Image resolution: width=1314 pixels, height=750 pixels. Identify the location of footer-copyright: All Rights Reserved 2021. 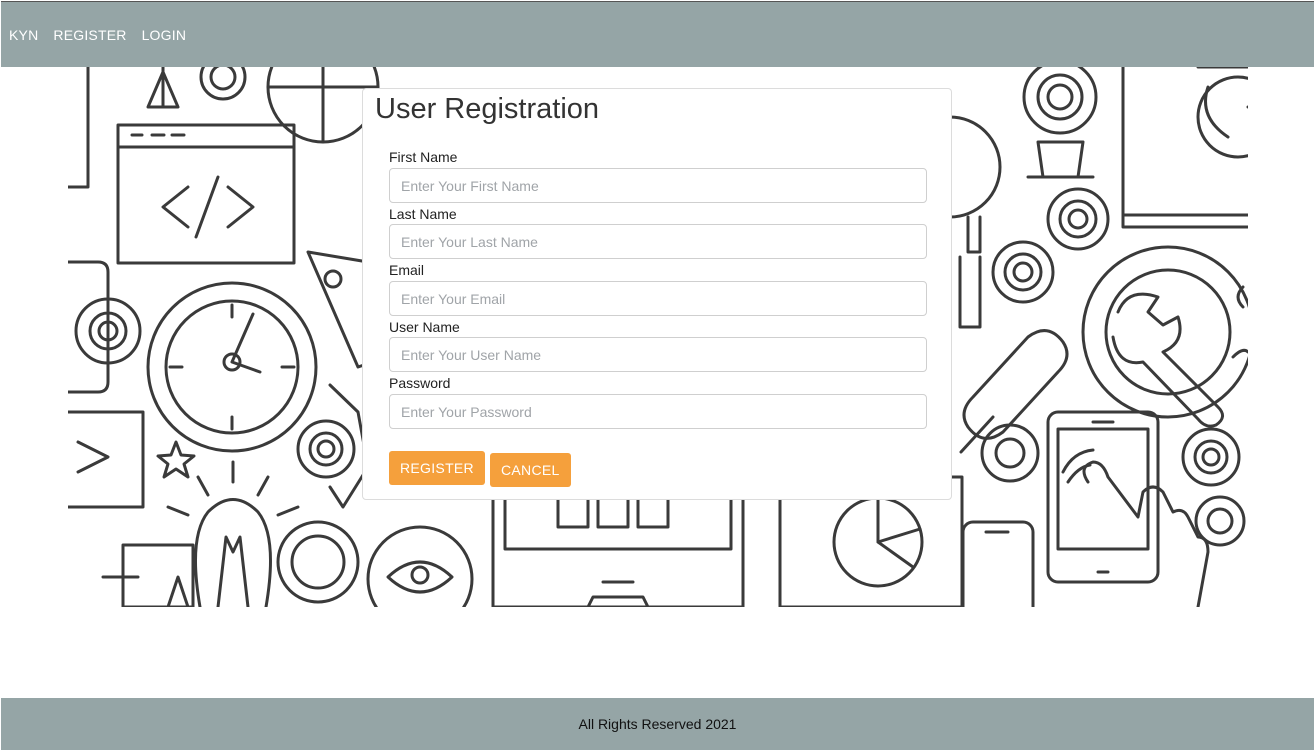
(657, 724).